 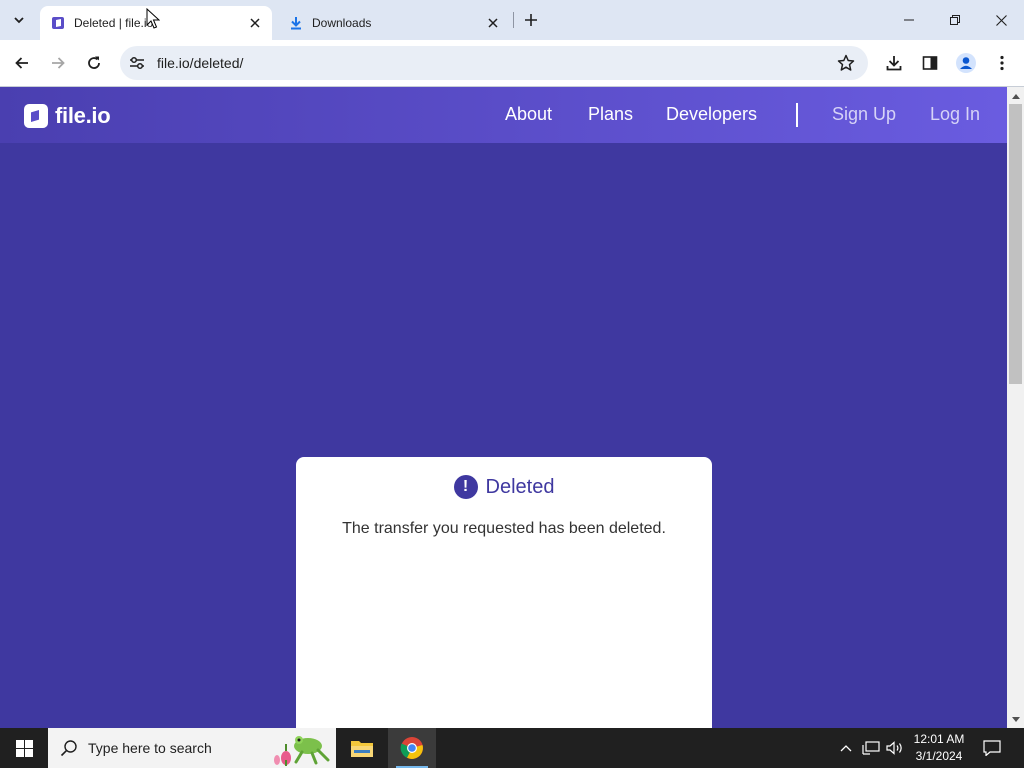 I want to click on downloads-button, so click(x=894, y=63).